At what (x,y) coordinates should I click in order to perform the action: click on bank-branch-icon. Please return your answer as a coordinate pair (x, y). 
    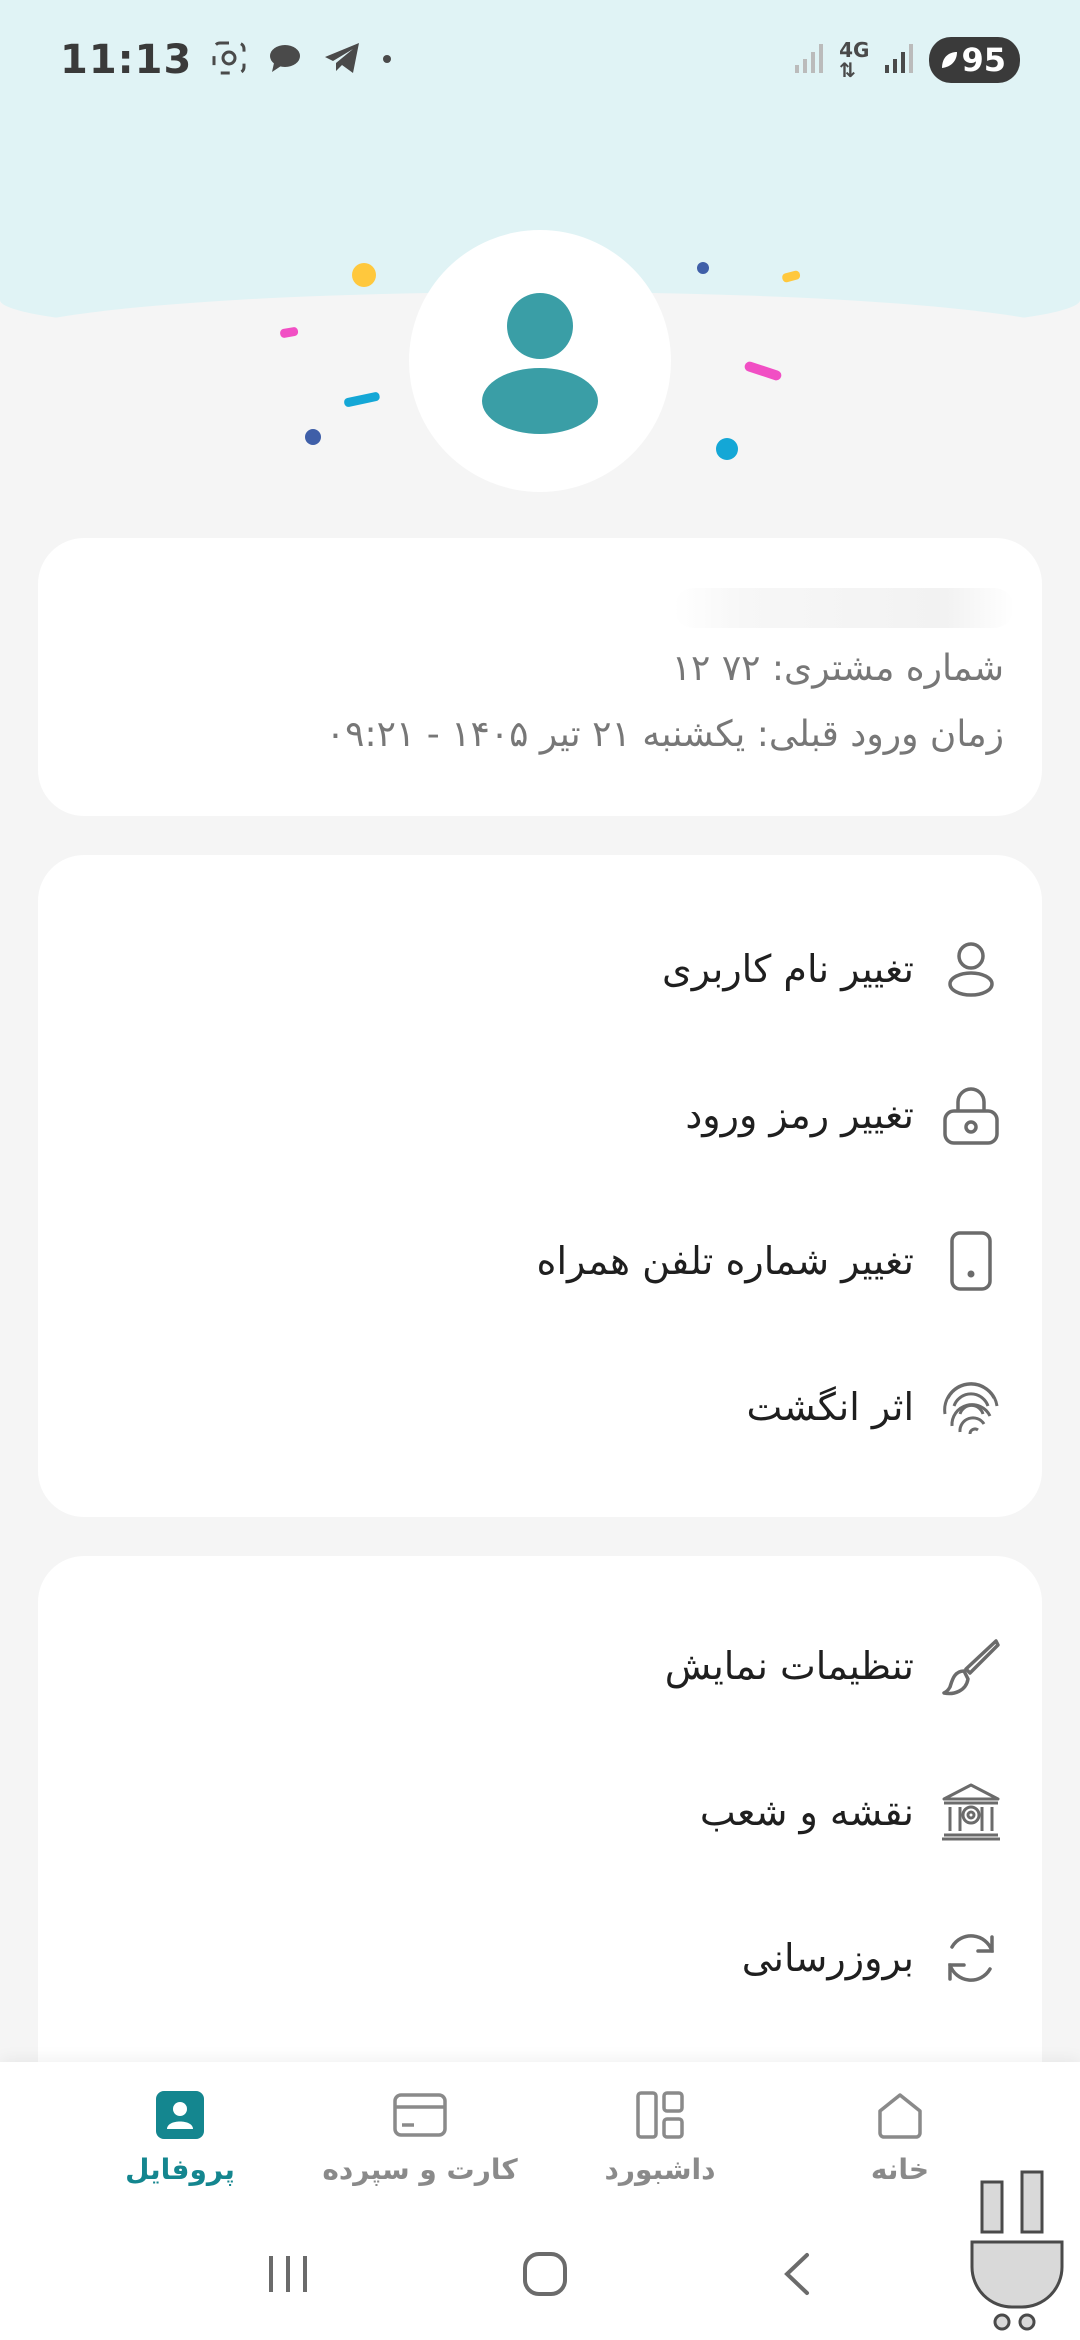
    Looking at the image, I should click on (971, 1812).